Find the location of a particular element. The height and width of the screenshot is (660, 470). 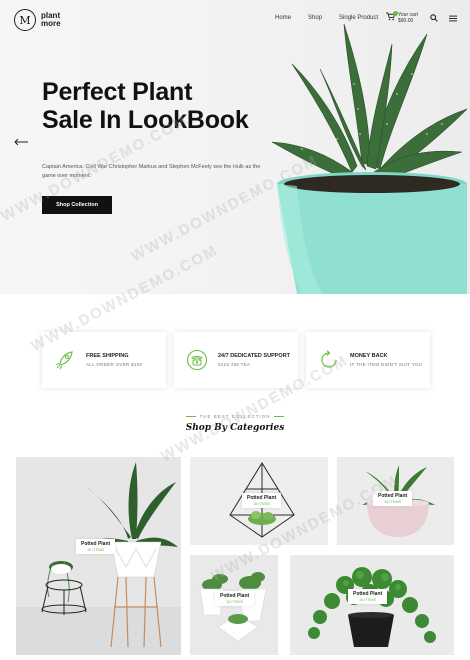

feature-free-shipping: FREE SHIPPING ALL ORDER OVER $100 is located at coordinates (104, 360).